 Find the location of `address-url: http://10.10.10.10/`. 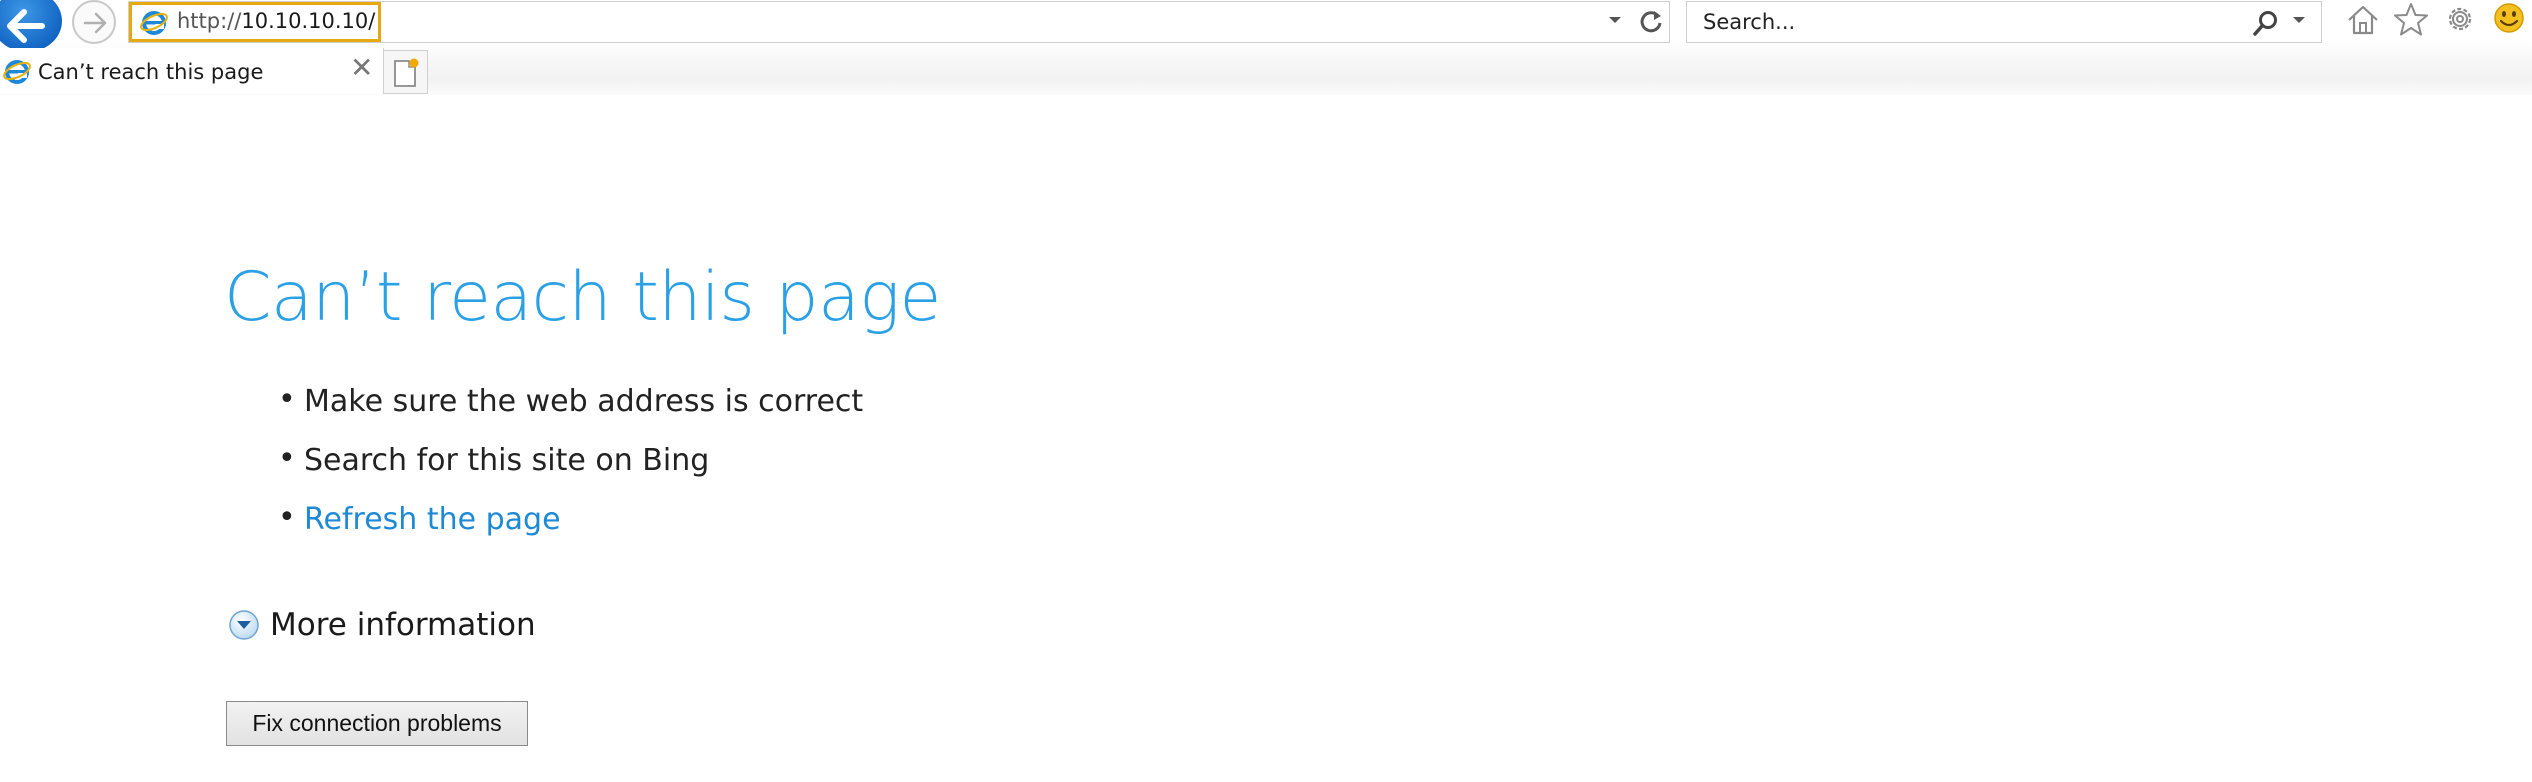

address-url: http://10.10.10.10/ is located at coordinates (276, 21).